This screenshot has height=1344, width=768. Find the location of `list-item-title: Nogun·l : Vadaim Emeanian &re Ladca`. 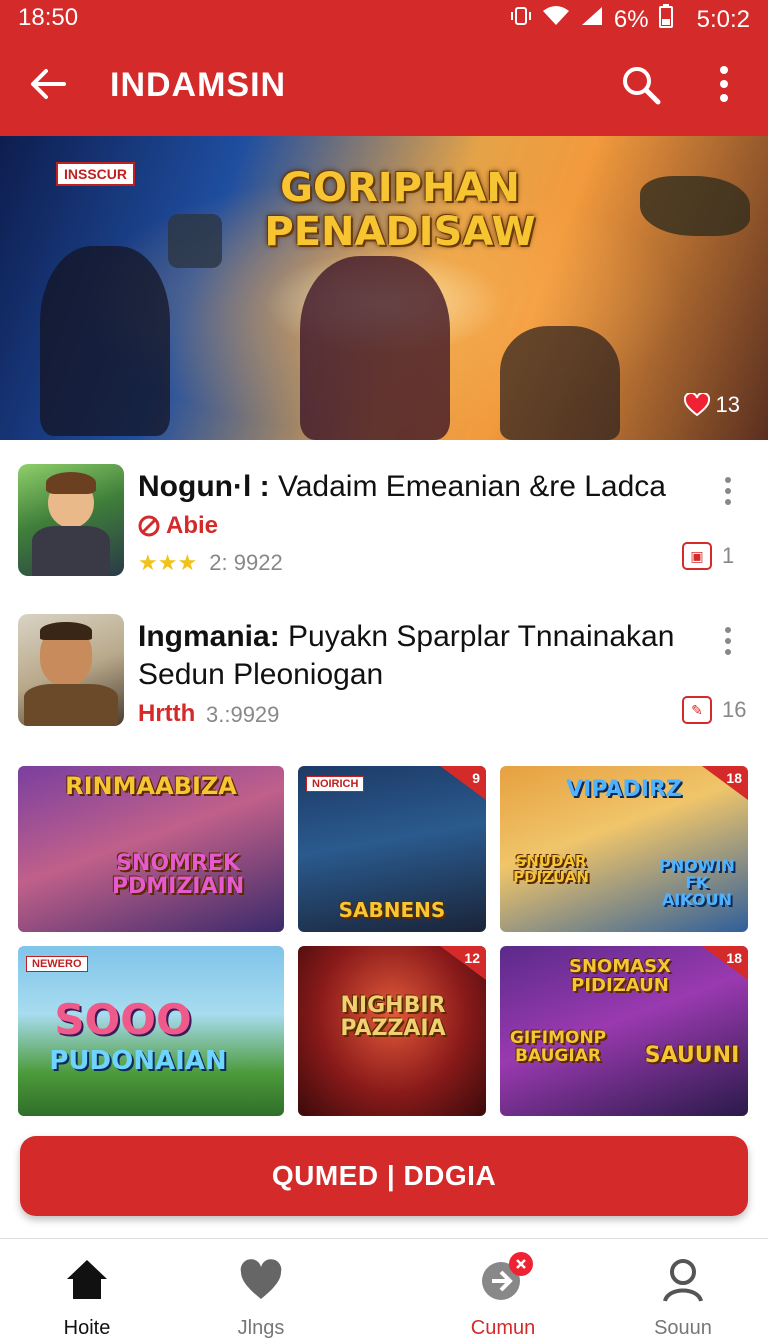

list-item-title: Nogun·l : Vadaim Emeanian &re Ladca is located at coordinates (418, 487).